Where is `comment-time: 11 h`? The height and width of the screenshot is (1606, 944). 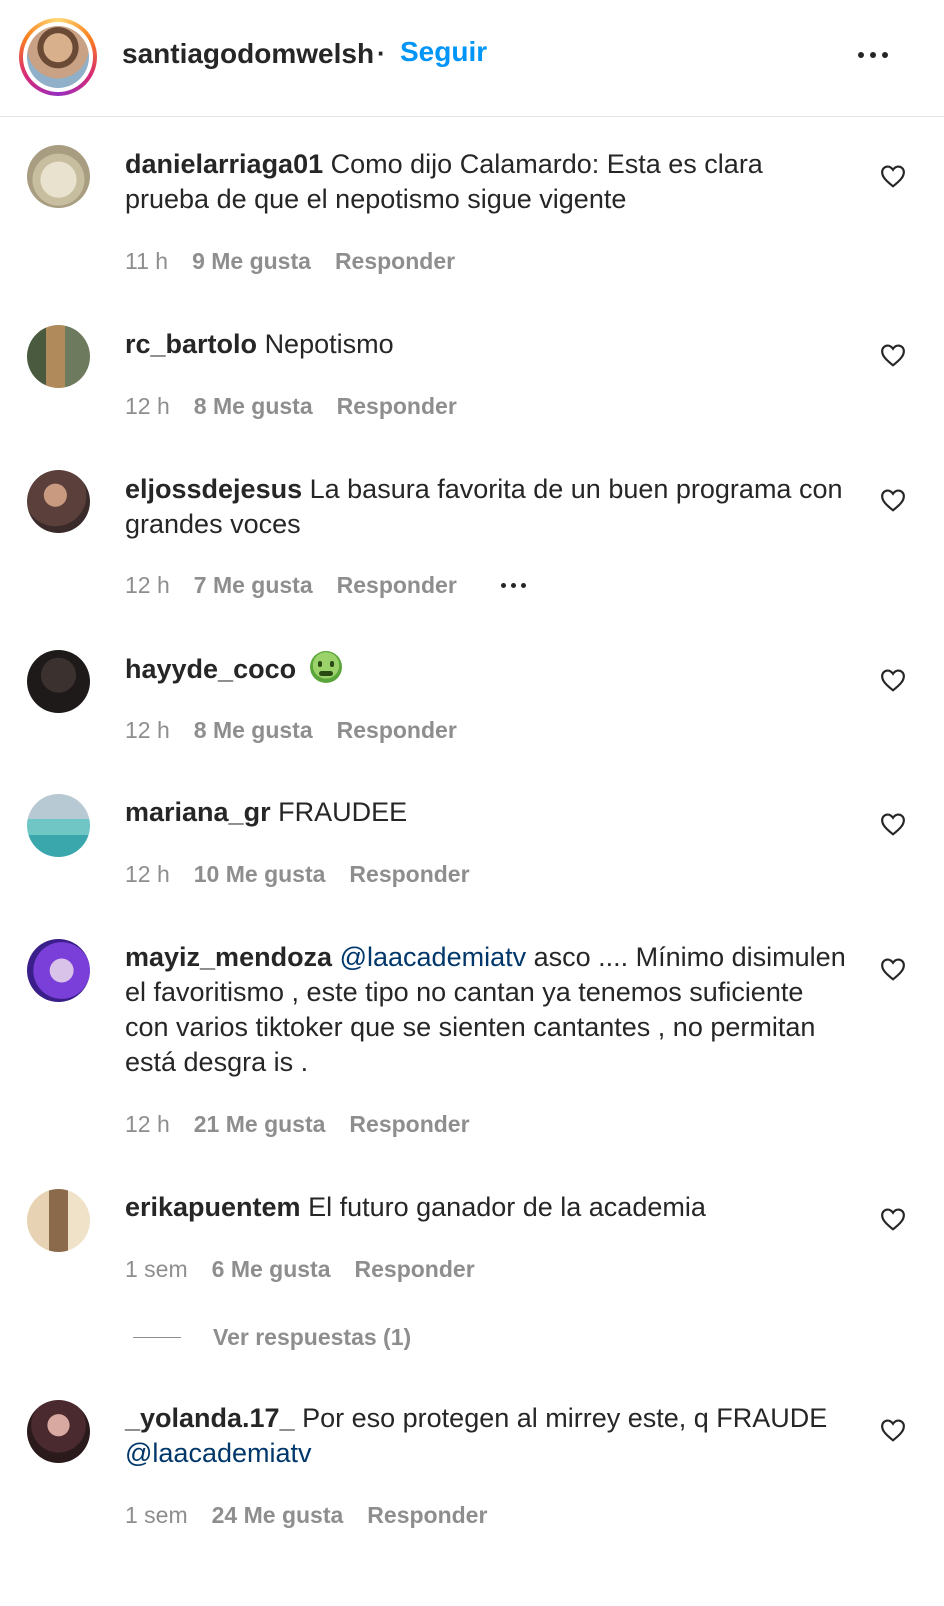
comment-time: 11 h is located at coordinates (146, 261).